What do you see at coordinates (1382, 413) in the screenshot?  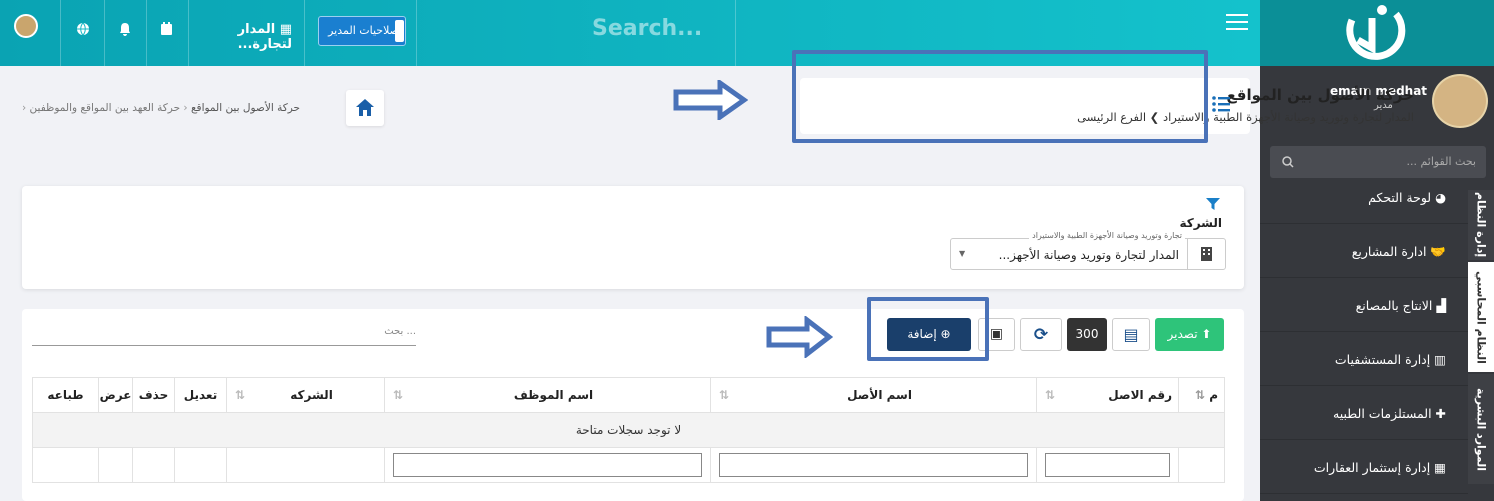 I see `sidebar-item-label: المستلزمات الطبيه` at bounding box center [1382, 413].